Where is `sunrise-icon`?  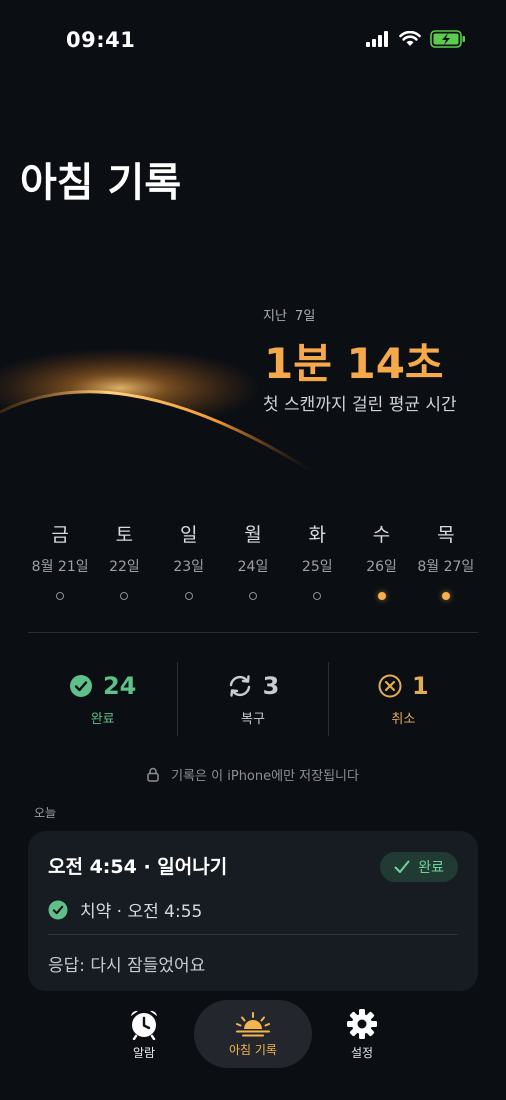
sunrise-icon is located at coordinates (253, 1023).